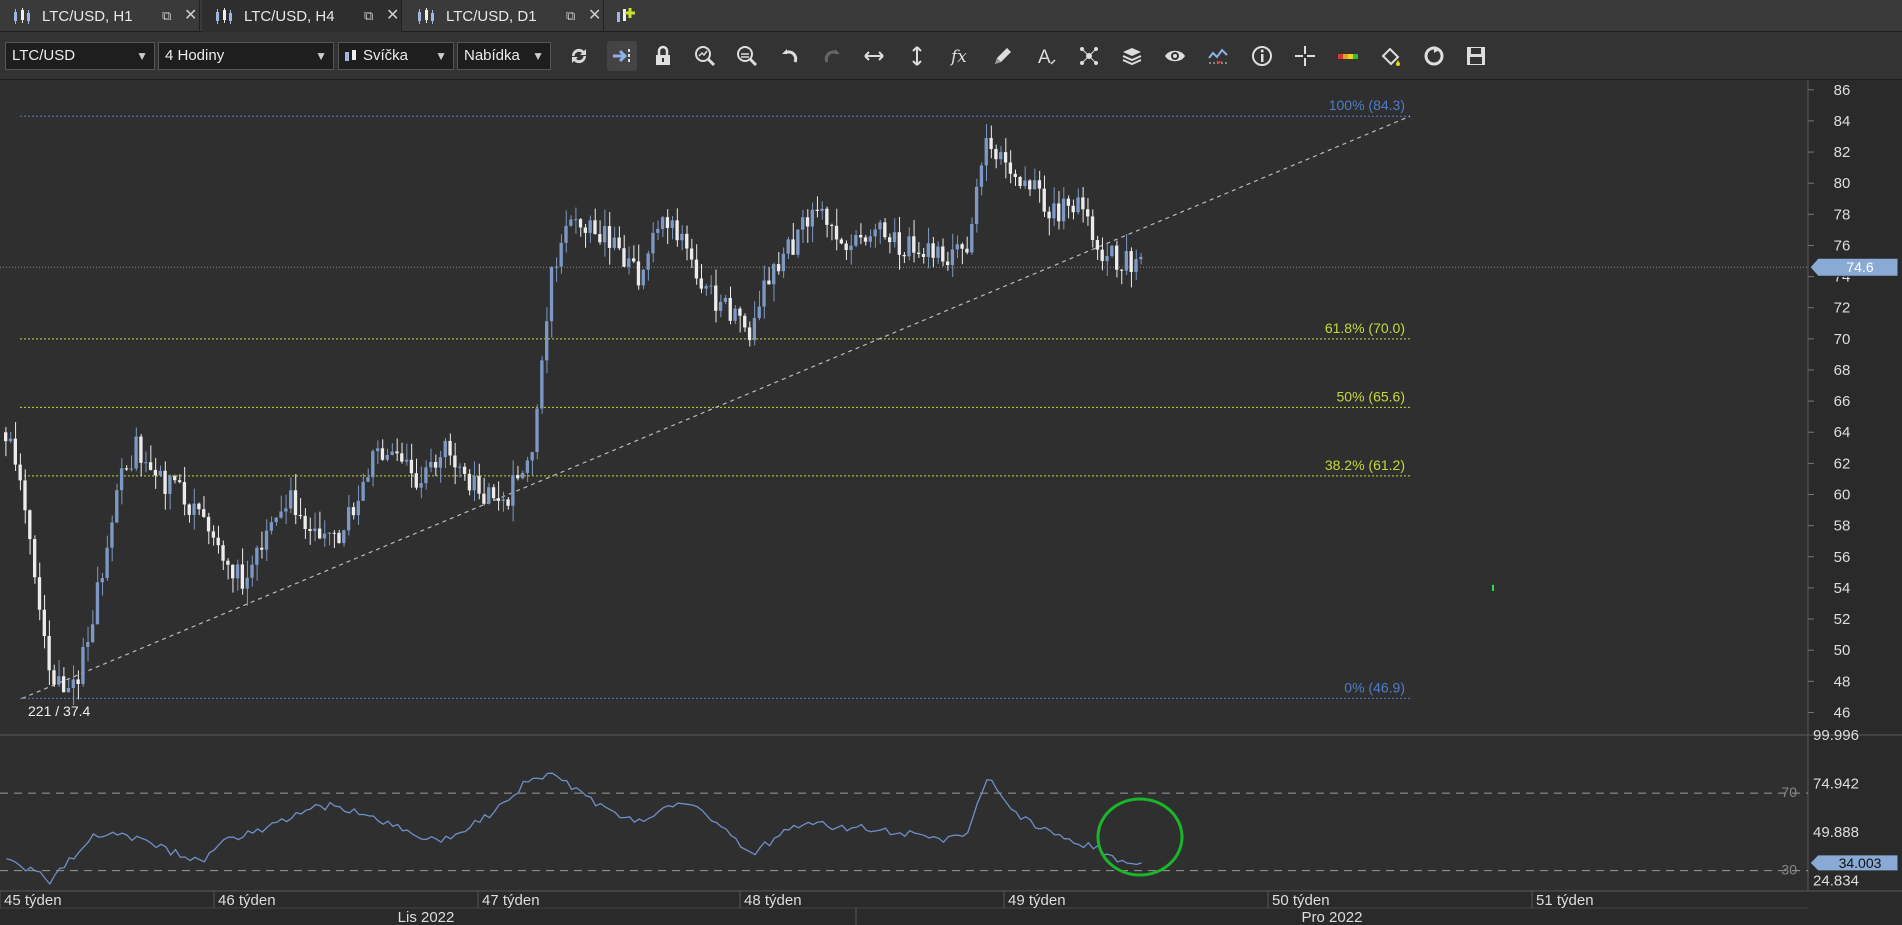  What do you see at coordinates (790, 56) in the screenshot?
I see `undo-button` at bounding box center [790, 56].